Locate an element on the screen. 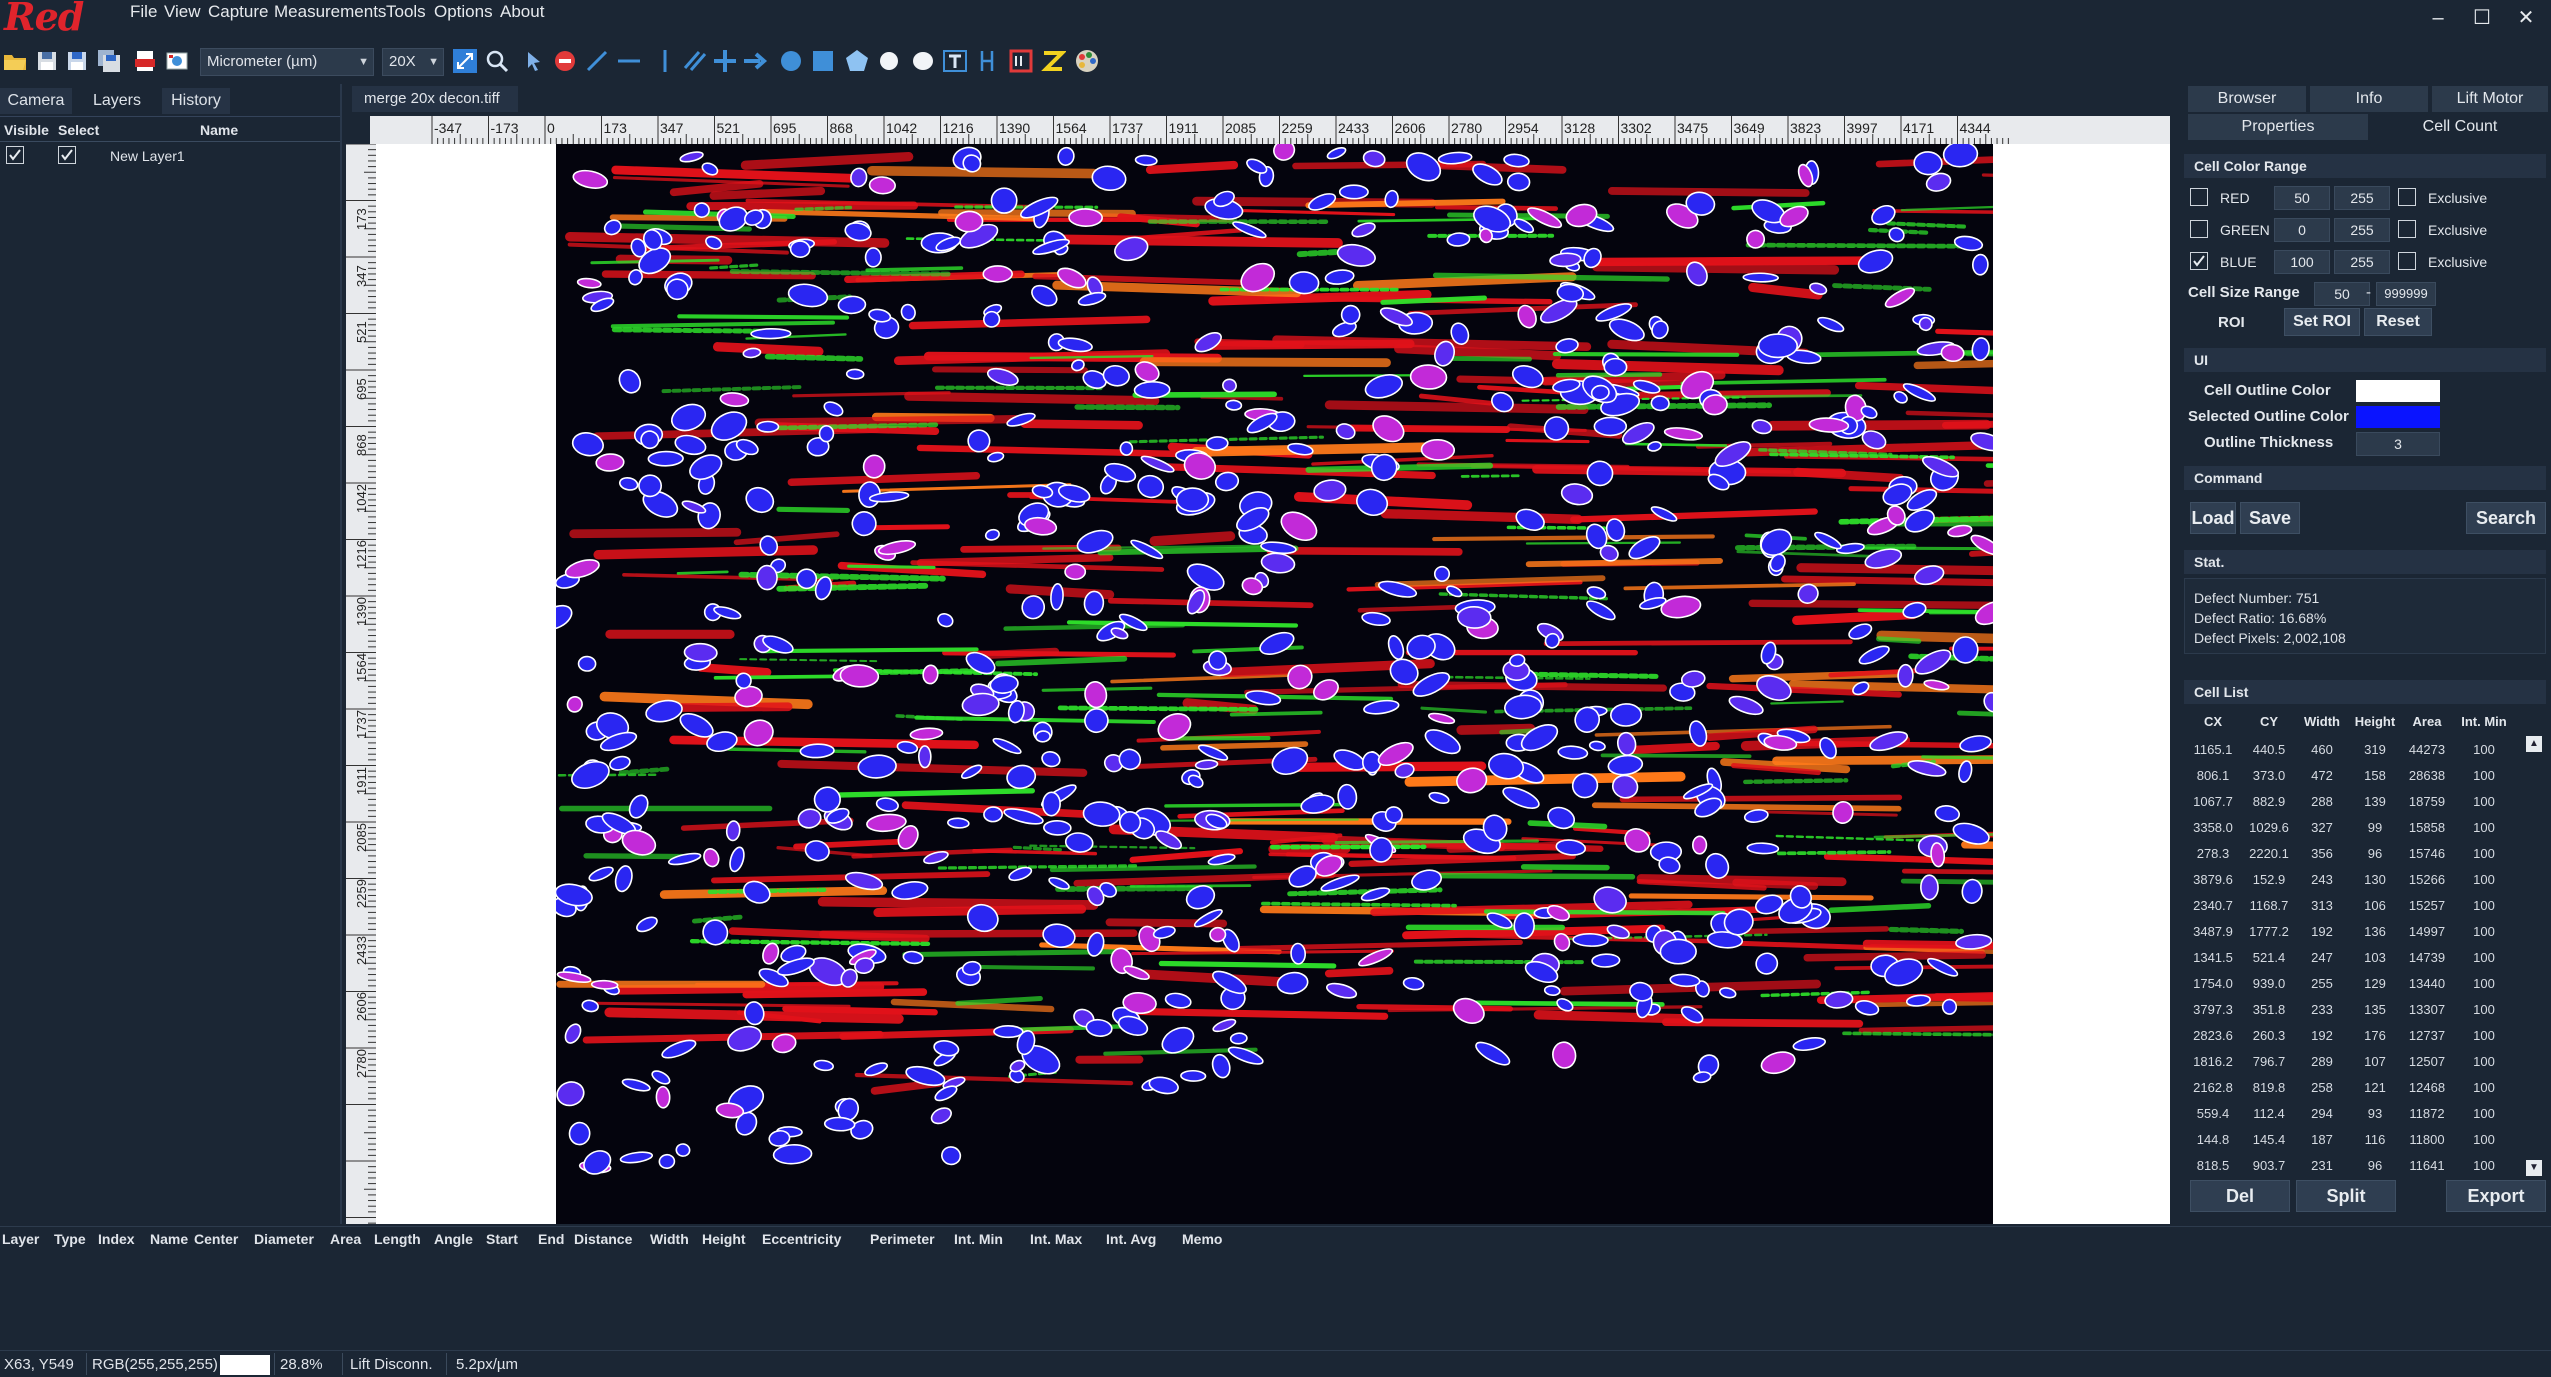 This screenshot has height=1377, width=2551. menu-file: File is located at coordinates (143, 12).